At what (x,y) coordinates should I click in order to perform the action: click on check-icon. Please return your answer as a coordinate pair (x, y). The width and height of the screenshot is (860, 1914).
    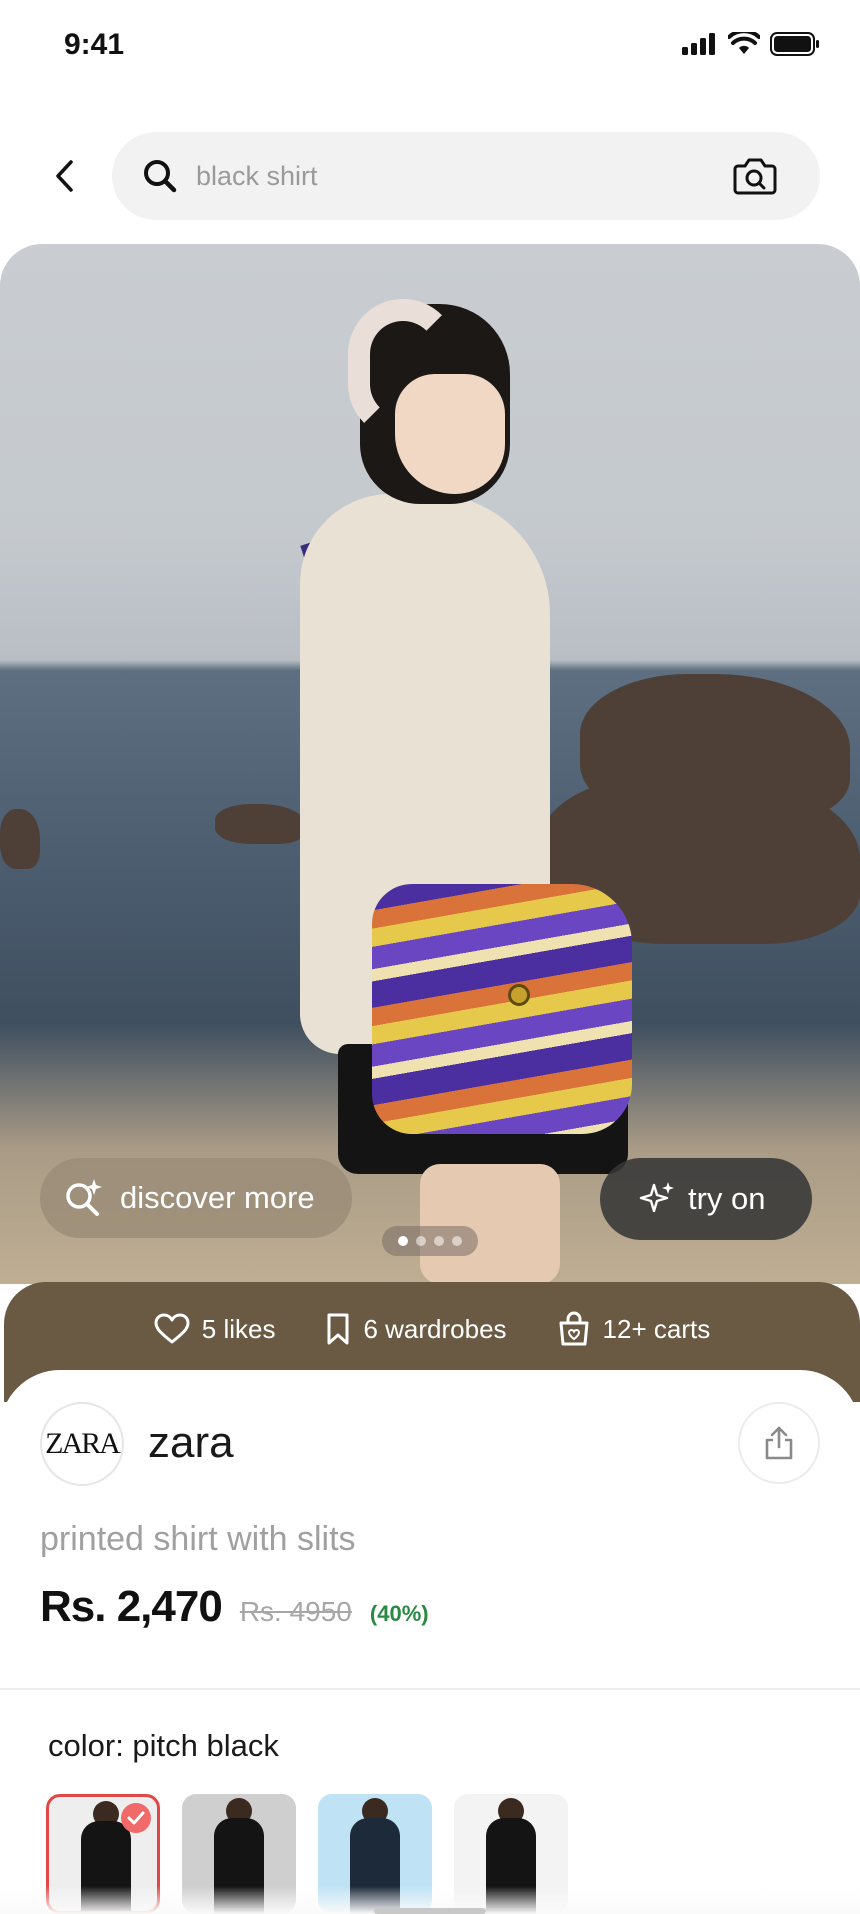
    Looking at the image, I should click on (136, 1818).